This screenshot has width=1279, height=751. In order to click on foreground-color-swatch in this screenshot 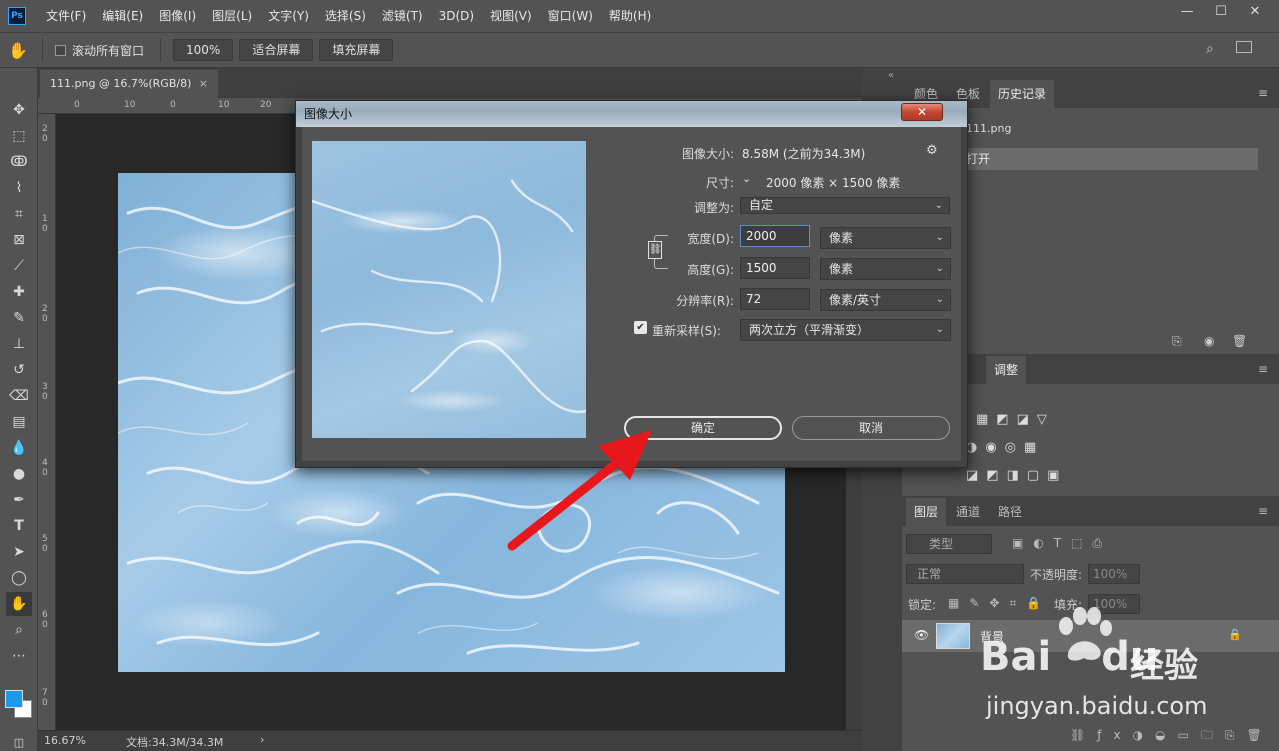, I will do `click(14, 699)`.